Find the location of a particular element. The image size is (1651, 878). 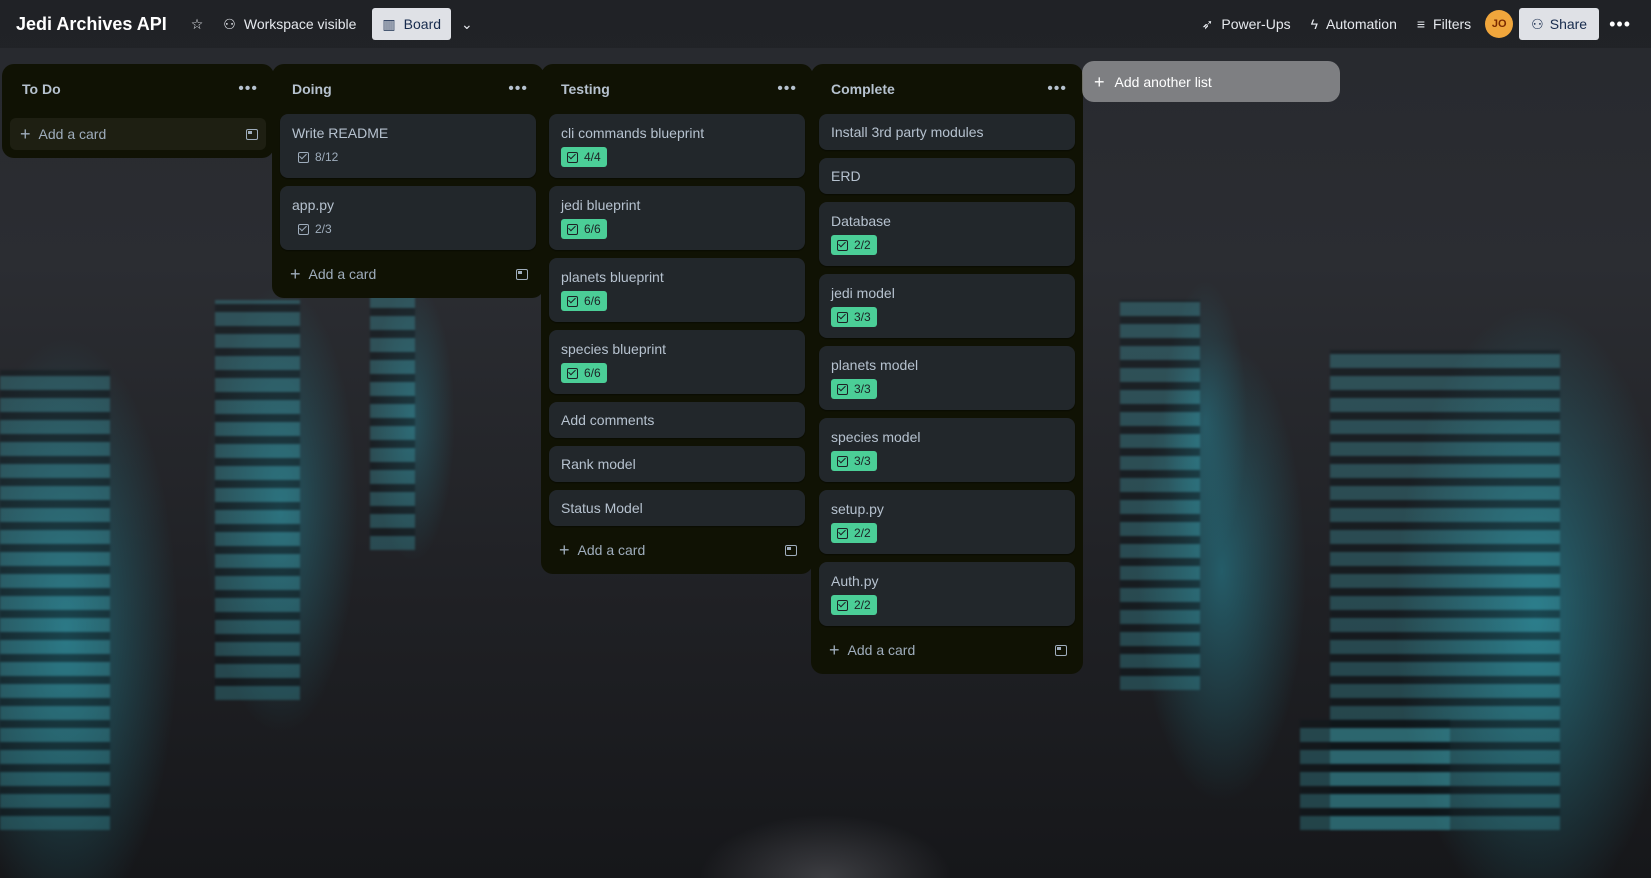

board-icon: ▥ is located at coordinates (389, 23).